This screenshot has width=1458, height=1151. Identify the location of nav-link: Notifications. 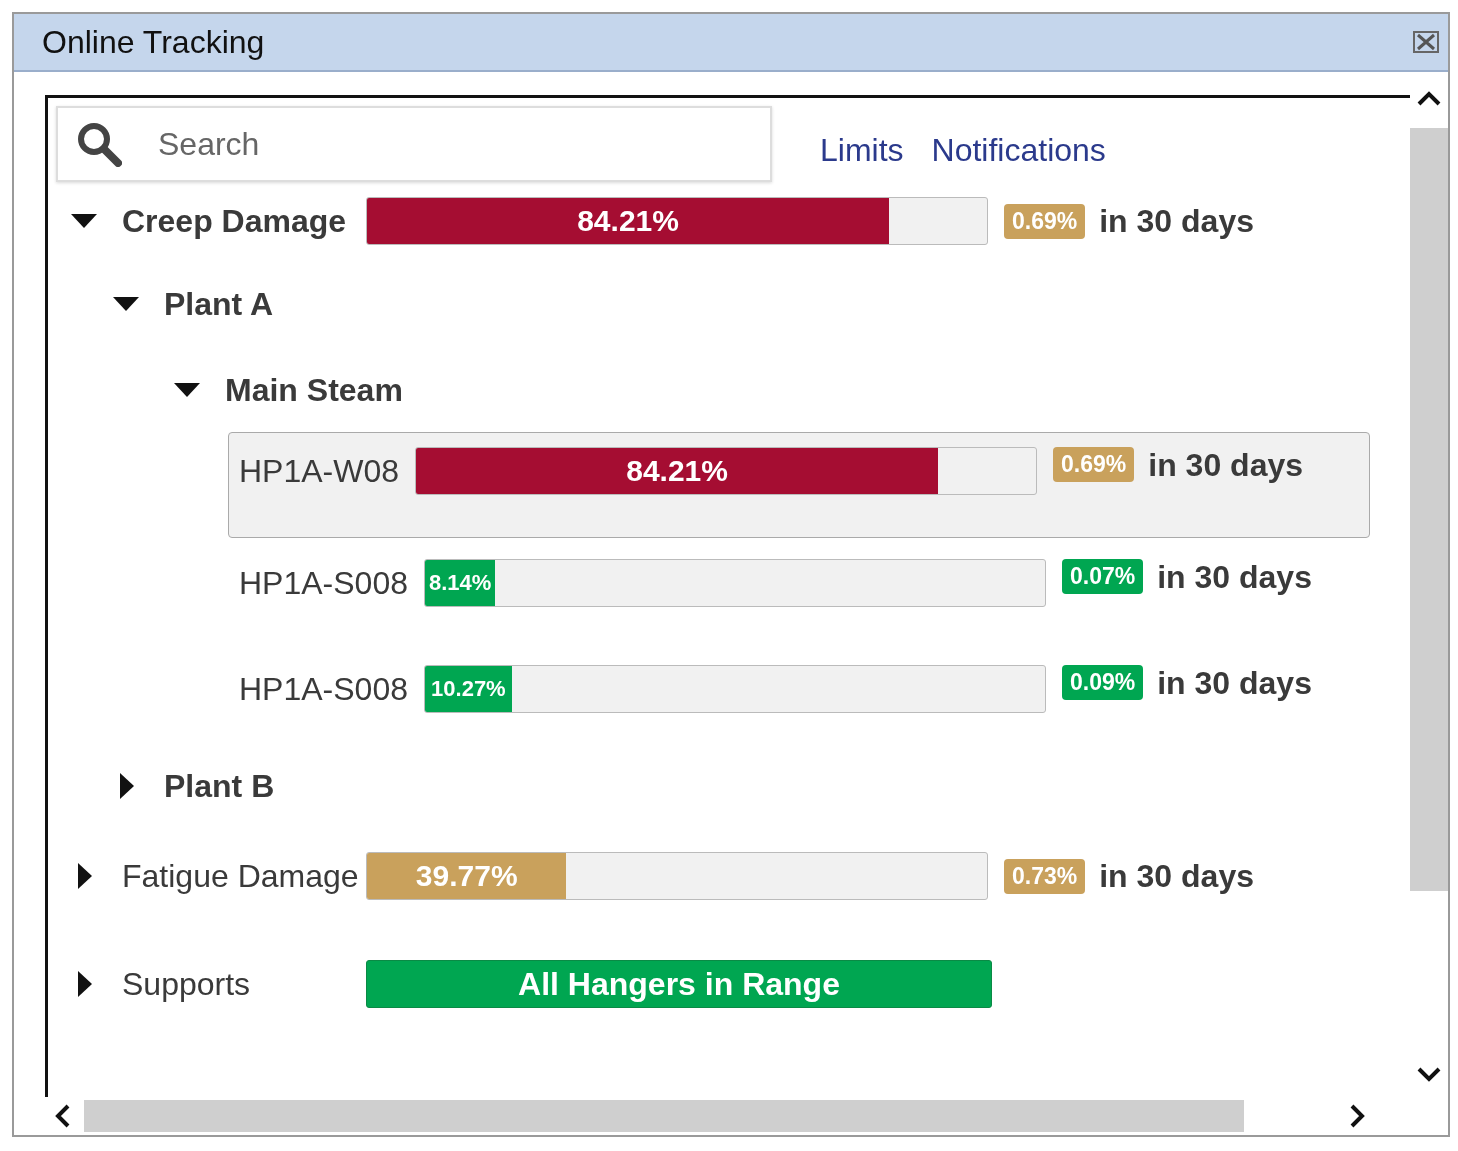
(1018, 150).